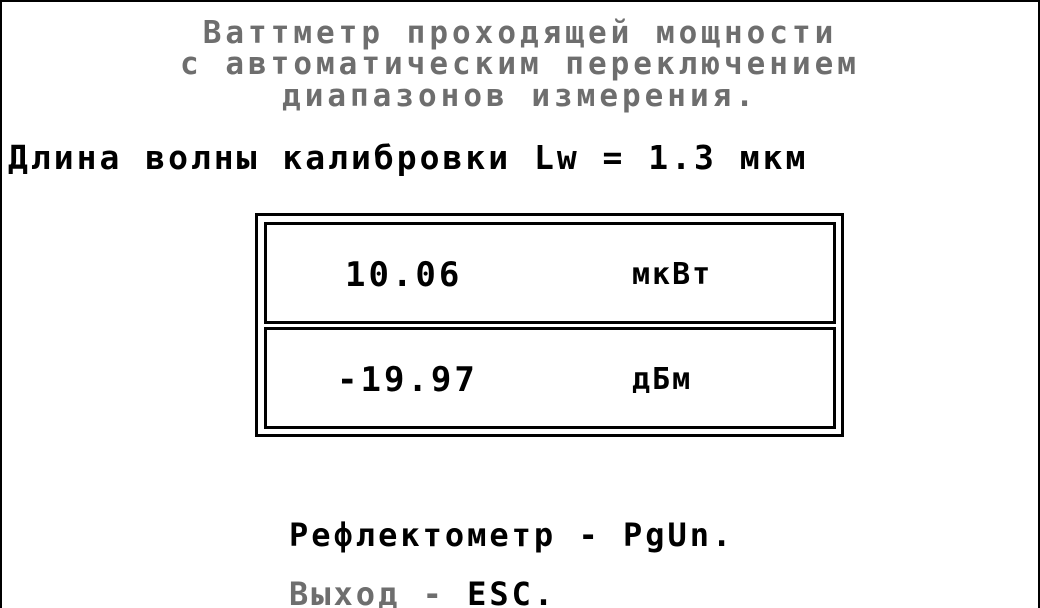 The height and width of the screenshot is (608, 1040). Describe the element at coordinates (423, 535) in the screenshot. I see `reflectometer-label: Рефлектометр` at that location.